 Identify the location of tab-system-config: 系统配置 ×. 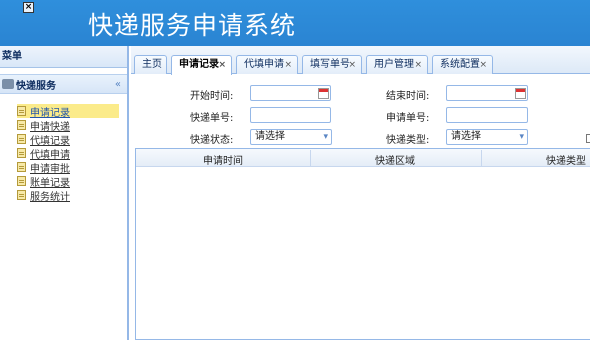
(462, 64).